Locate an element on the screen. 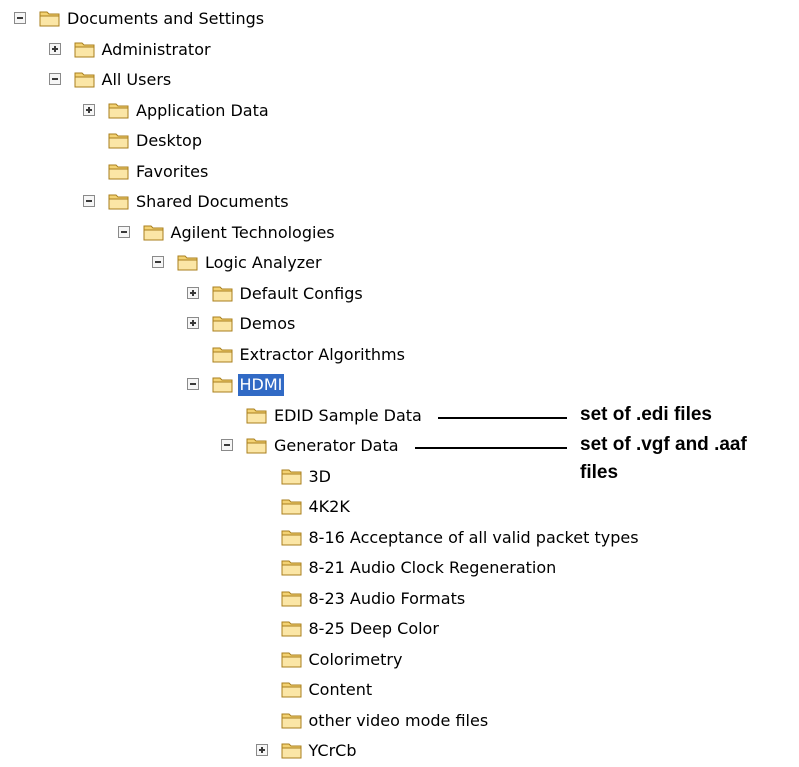  tree-item-favorites: Favorites is located at coordinates (399, 173).